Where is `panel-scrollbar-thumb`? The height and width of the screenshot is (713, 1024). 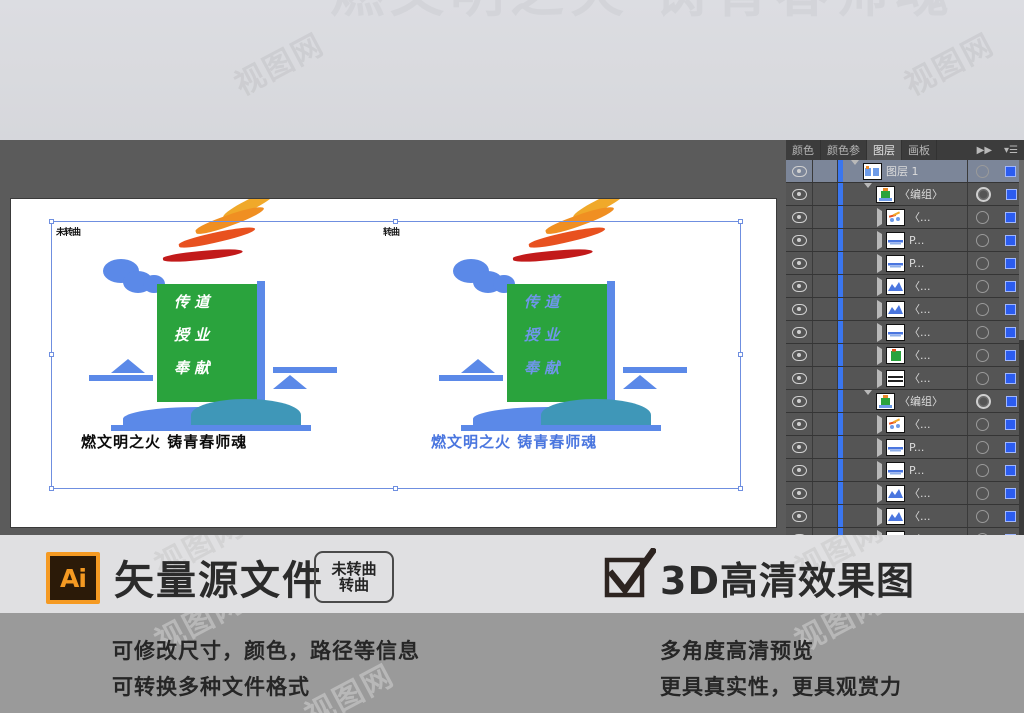
panel-scrollbar-thumb is located at coordinates (1021, 250).